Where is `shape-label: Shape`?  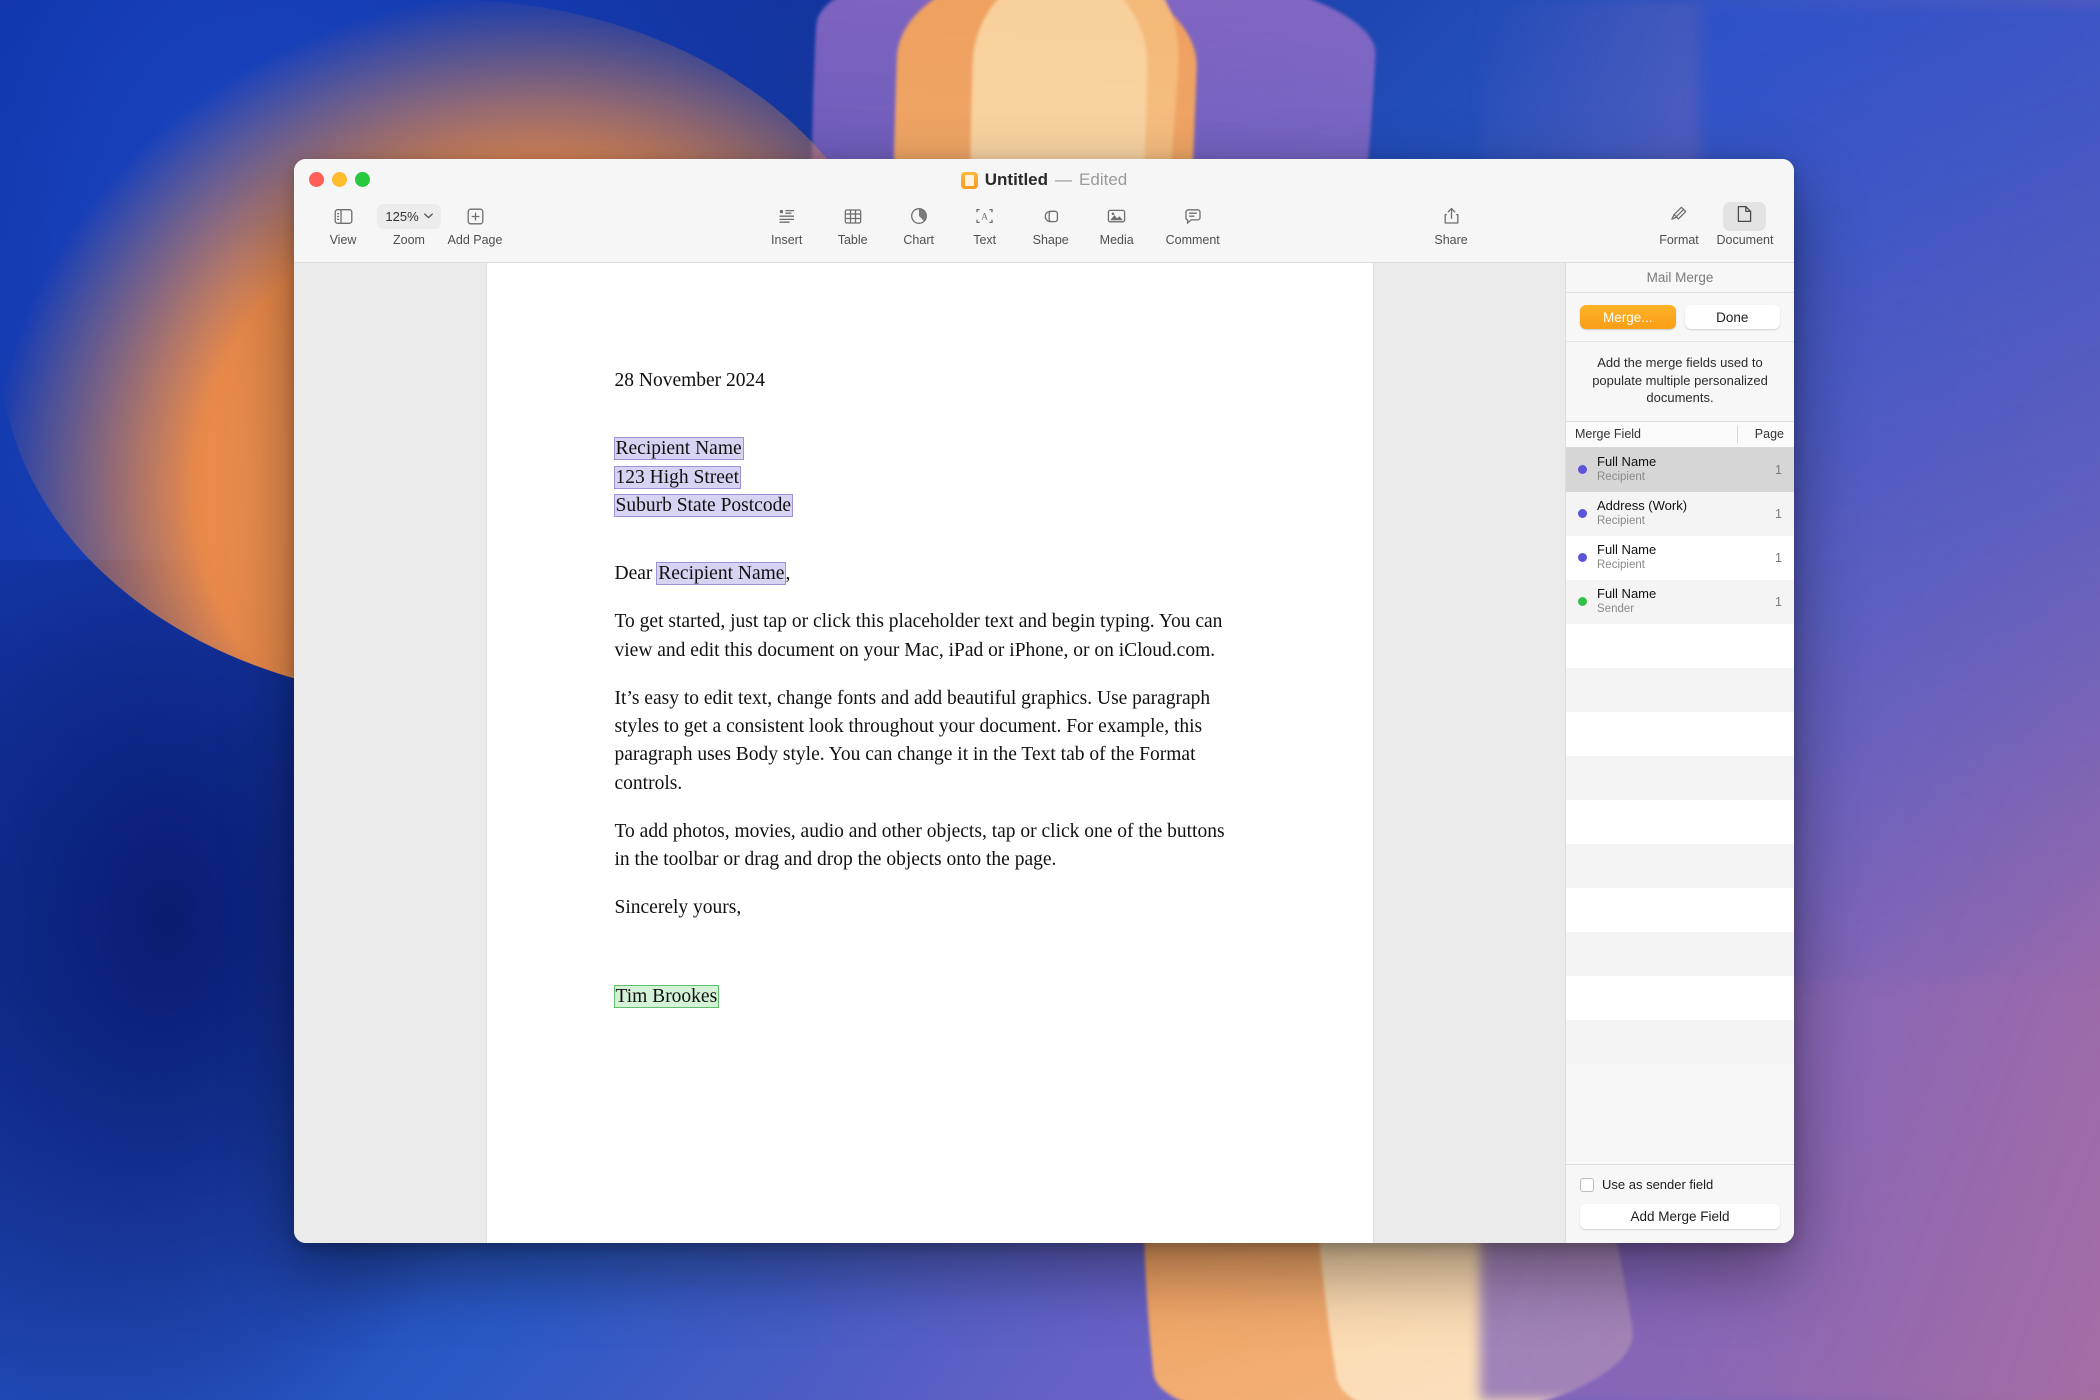
shape-label: Shape is located at coordinates (1050, 240).